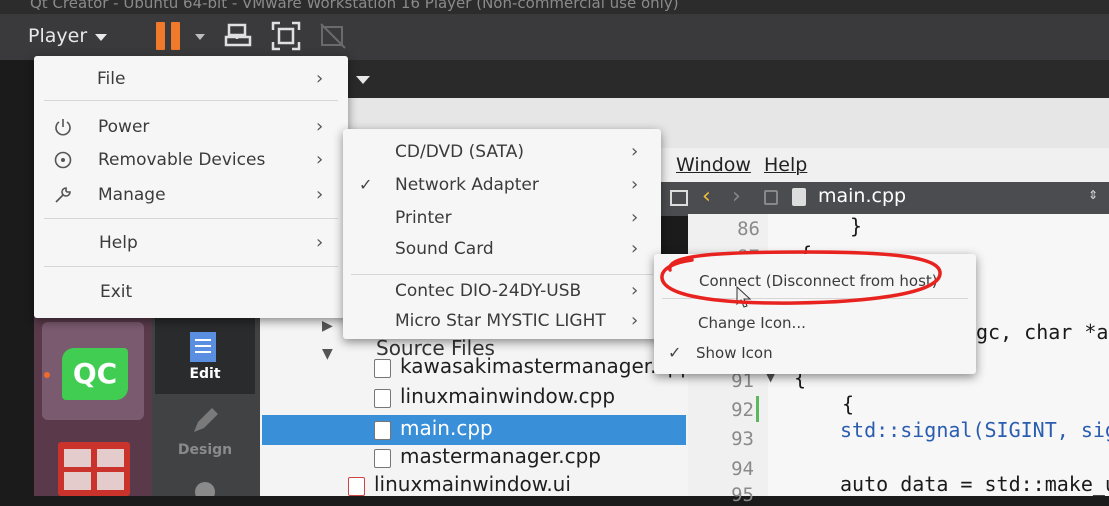 The height and width of the screenshot is (506, 1109). I want to click on pause-icon, so click(169, 36).